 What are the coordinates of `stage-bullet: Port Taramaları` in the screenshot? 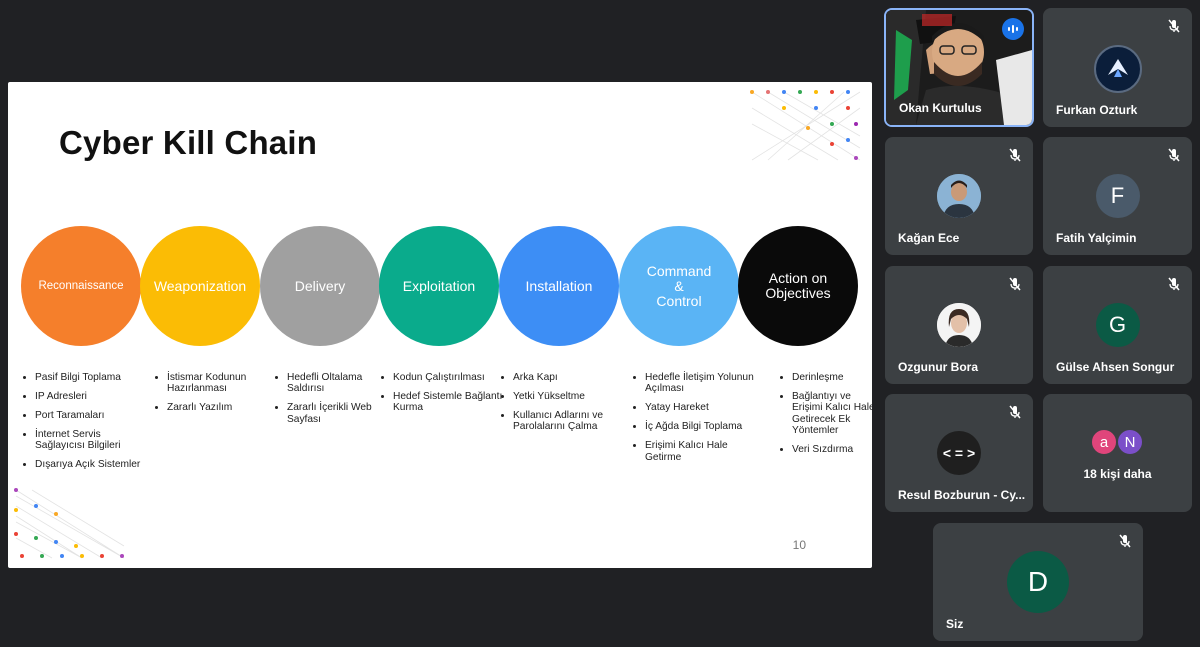 It's located at (94, 415).